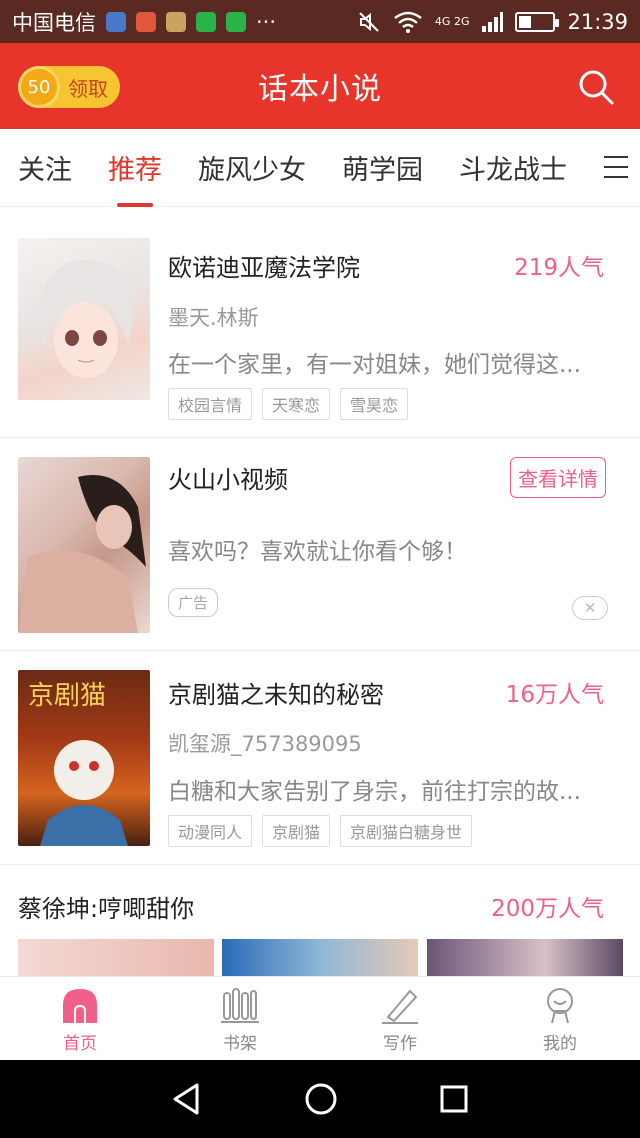  What do you see at coordinates (84, 545) in the screenshot?
I see `ad-cover-image` at bounding box center [84, 545].